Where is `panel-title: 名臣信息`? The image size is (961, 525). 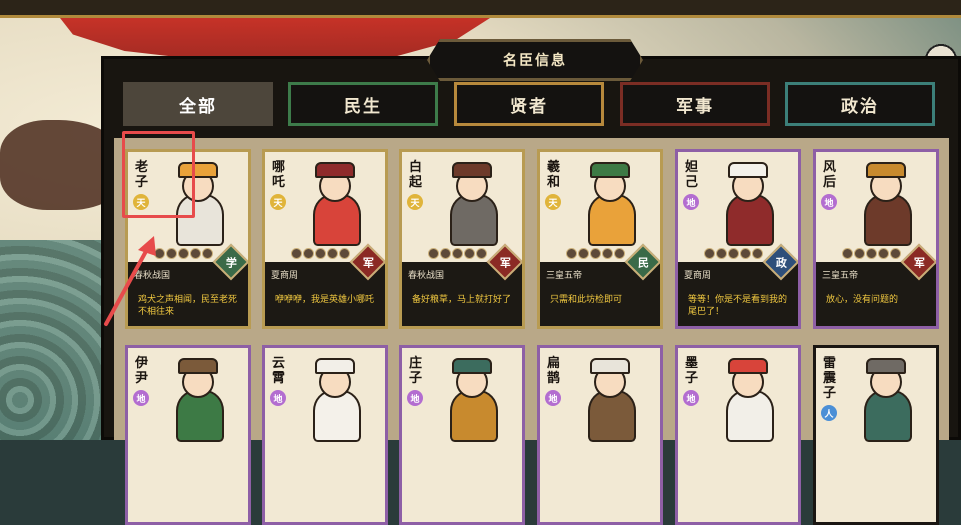
panel-title: 名臣信息 is located at coordinates (535, 61).